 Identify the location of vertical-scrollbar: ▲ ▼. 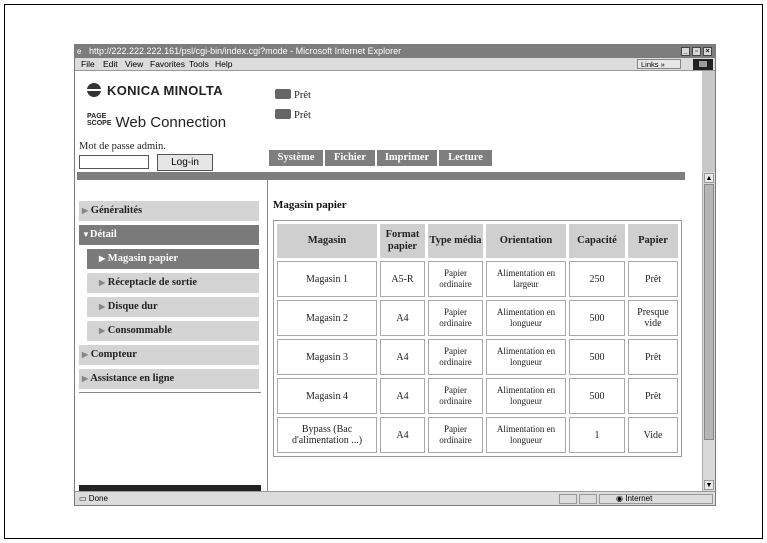
(708, 331).